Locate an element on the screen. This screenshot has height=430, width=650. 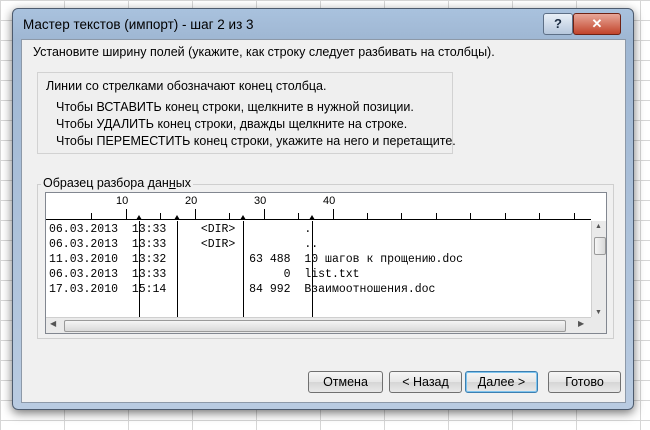
vertical-scrollbar: ▲ ▼ is located at coordinates (598, 269).